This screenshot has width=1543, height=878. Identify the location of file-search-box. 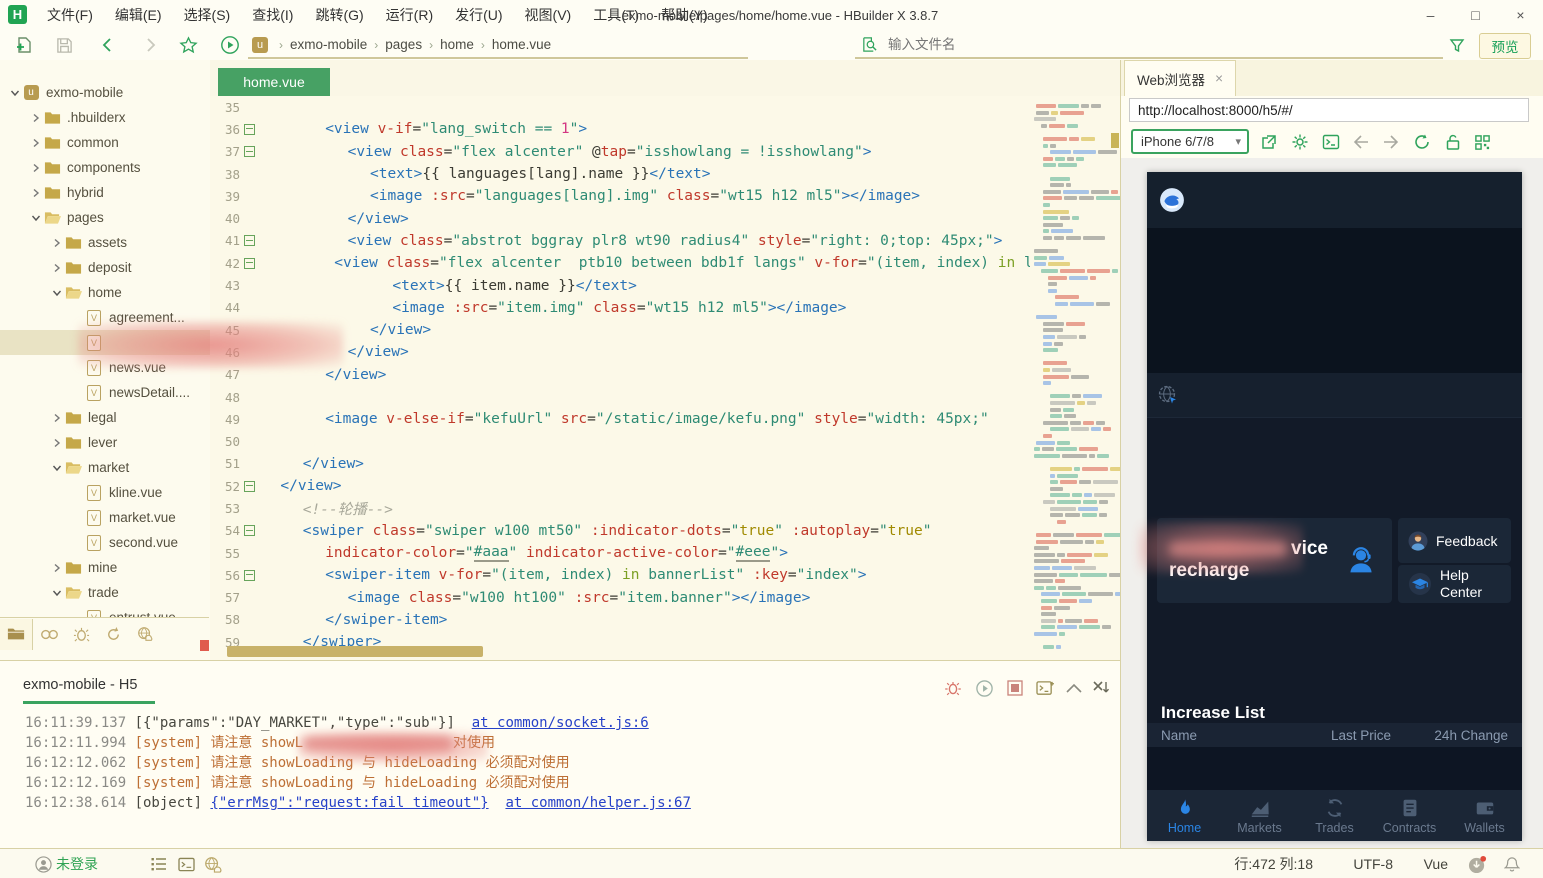
(1149, 45).